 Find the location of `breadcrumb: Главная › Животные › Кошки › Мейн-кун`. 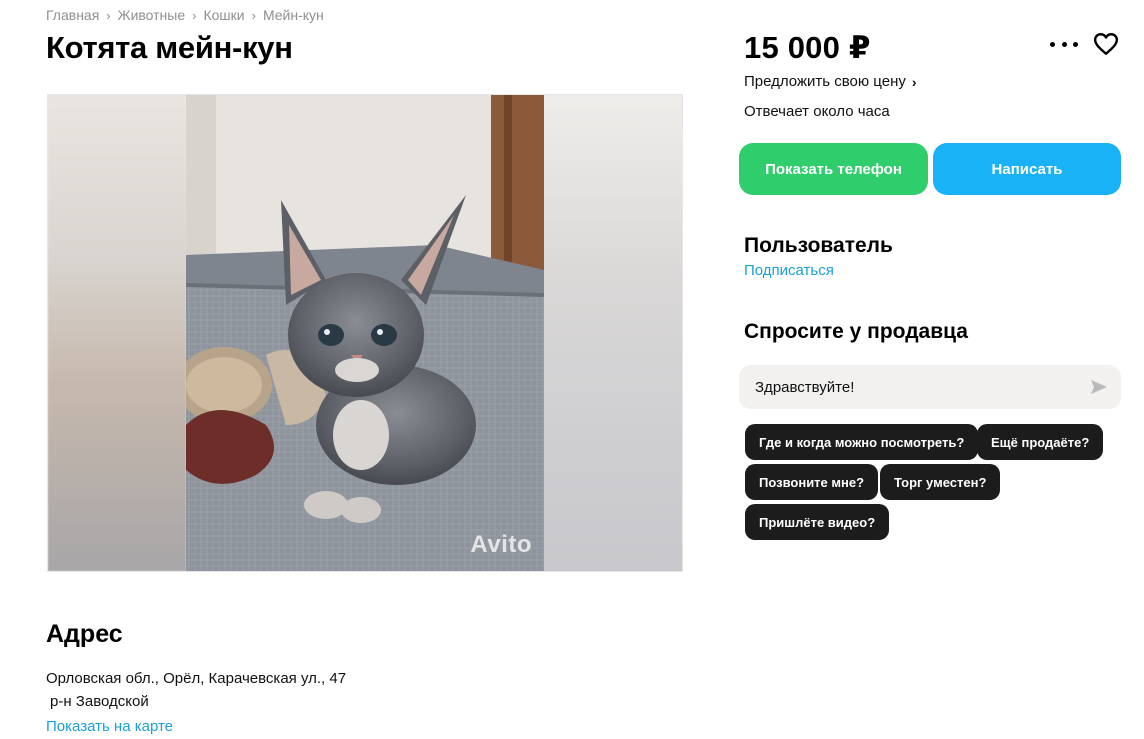

breadcrumb: Главная › Животные › Кошки › Мейн-кун is located at coordinates (185, 15).